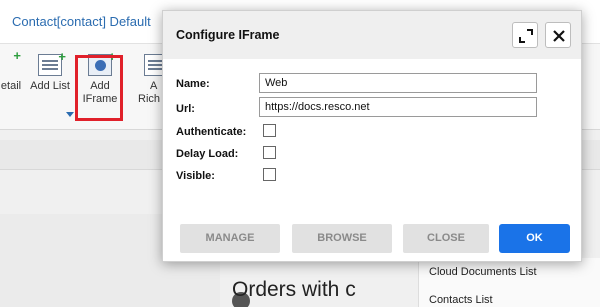 The width and height of the screenshot is (600, 307). I want to click on manage-button: MANAGE, so click(230, 238).